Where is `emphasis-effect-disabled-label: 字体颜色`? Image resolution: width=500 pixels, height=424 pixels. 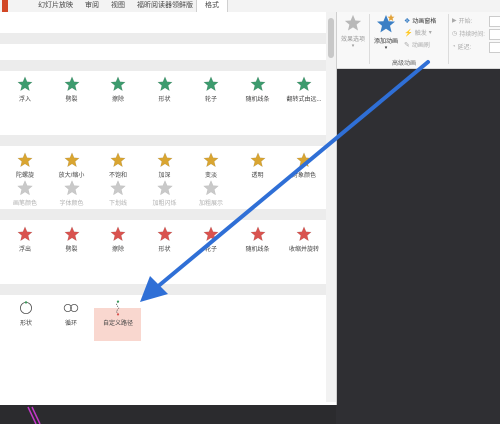 emphasis-effect-disabled-label: 字体颜色 is located at coordinates (71, 204).